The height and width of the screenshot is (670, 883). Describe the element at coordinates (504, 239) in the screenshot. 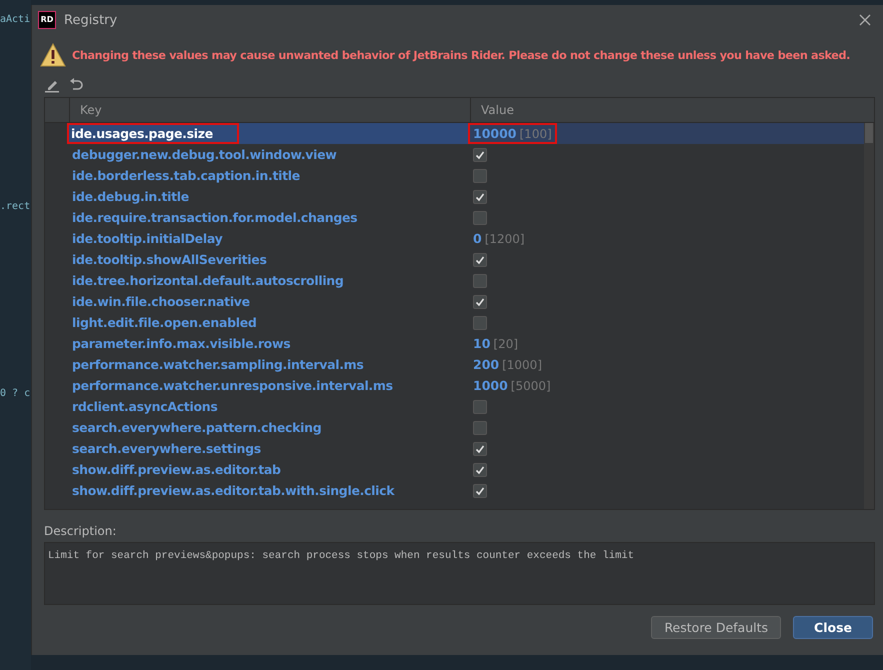

I see `default-value: [1200]` at that location.